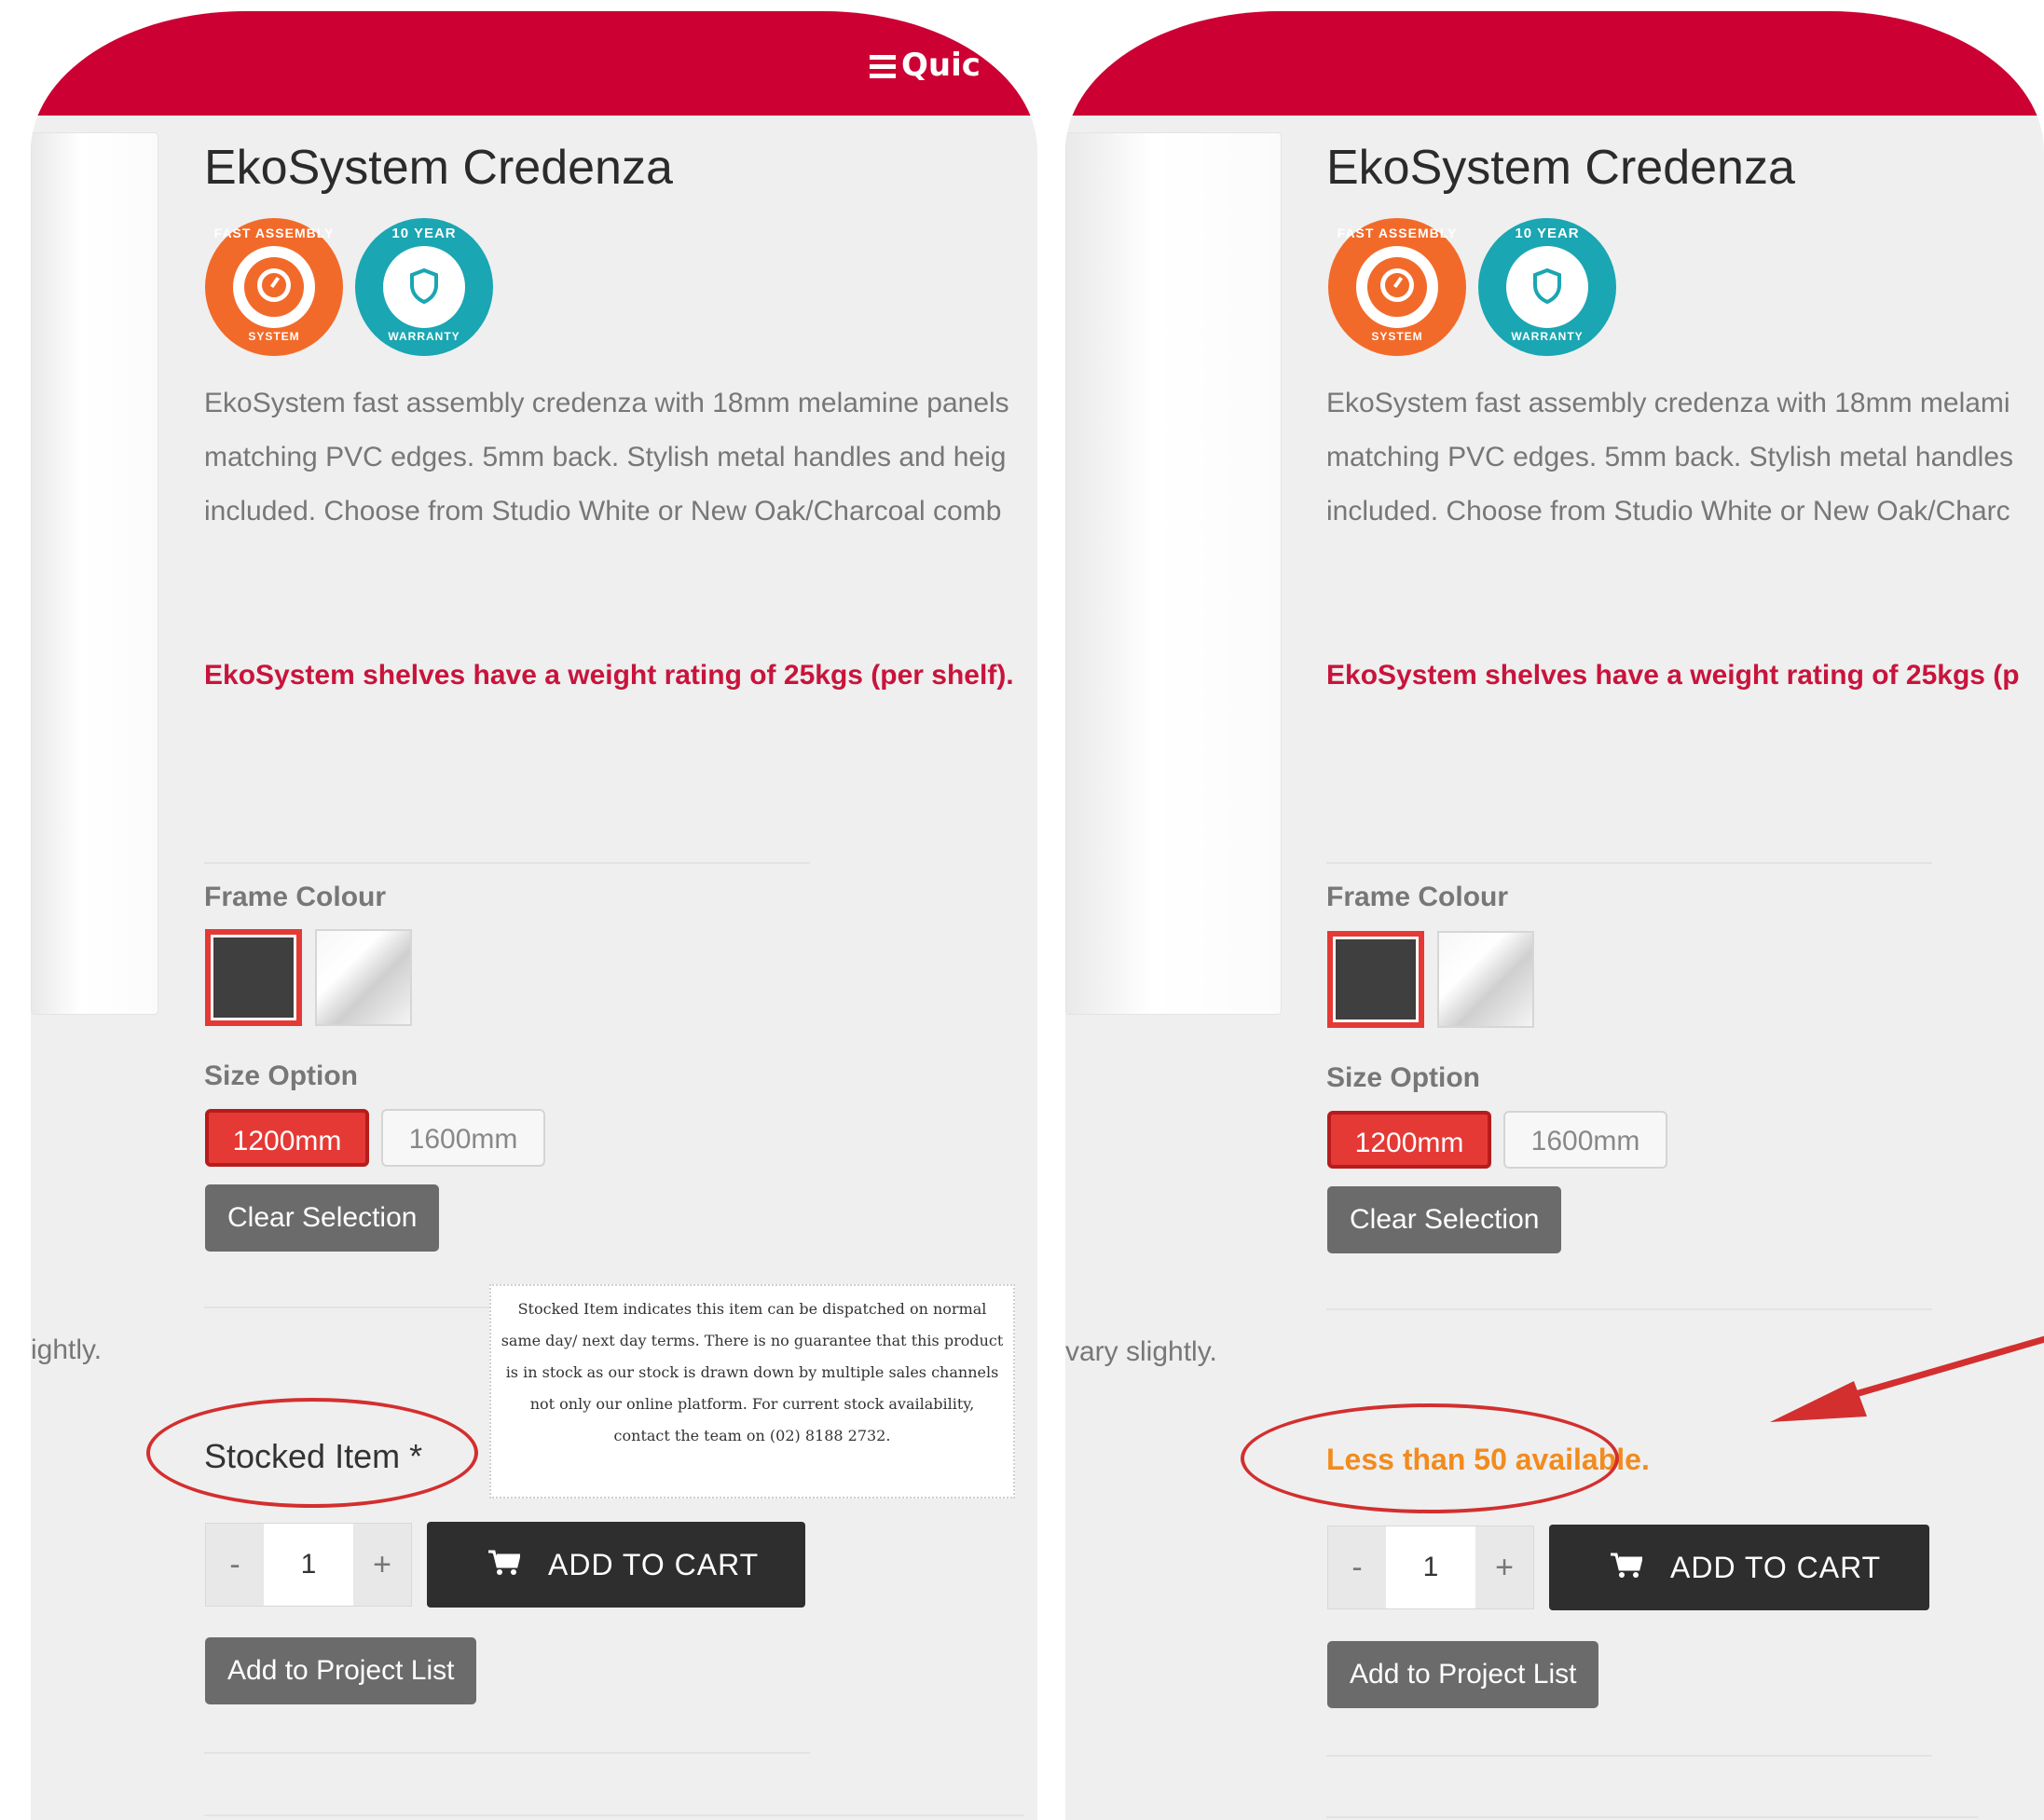 Image resolution: width=2044 pixels, height=1820 pixels. Describe the element at coordinates (941, 65) in the screenshot. I see `quick-menu-label: Quic` at that location.